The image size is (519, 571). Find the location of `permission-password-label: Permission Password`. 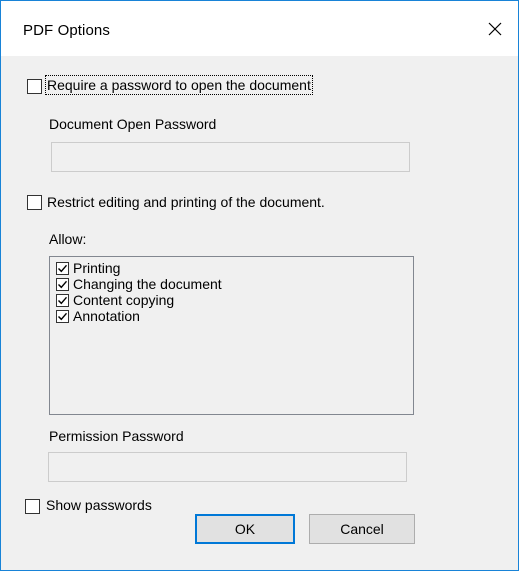

permission-password-label: Permission Password is located at coordinates (116, 436).